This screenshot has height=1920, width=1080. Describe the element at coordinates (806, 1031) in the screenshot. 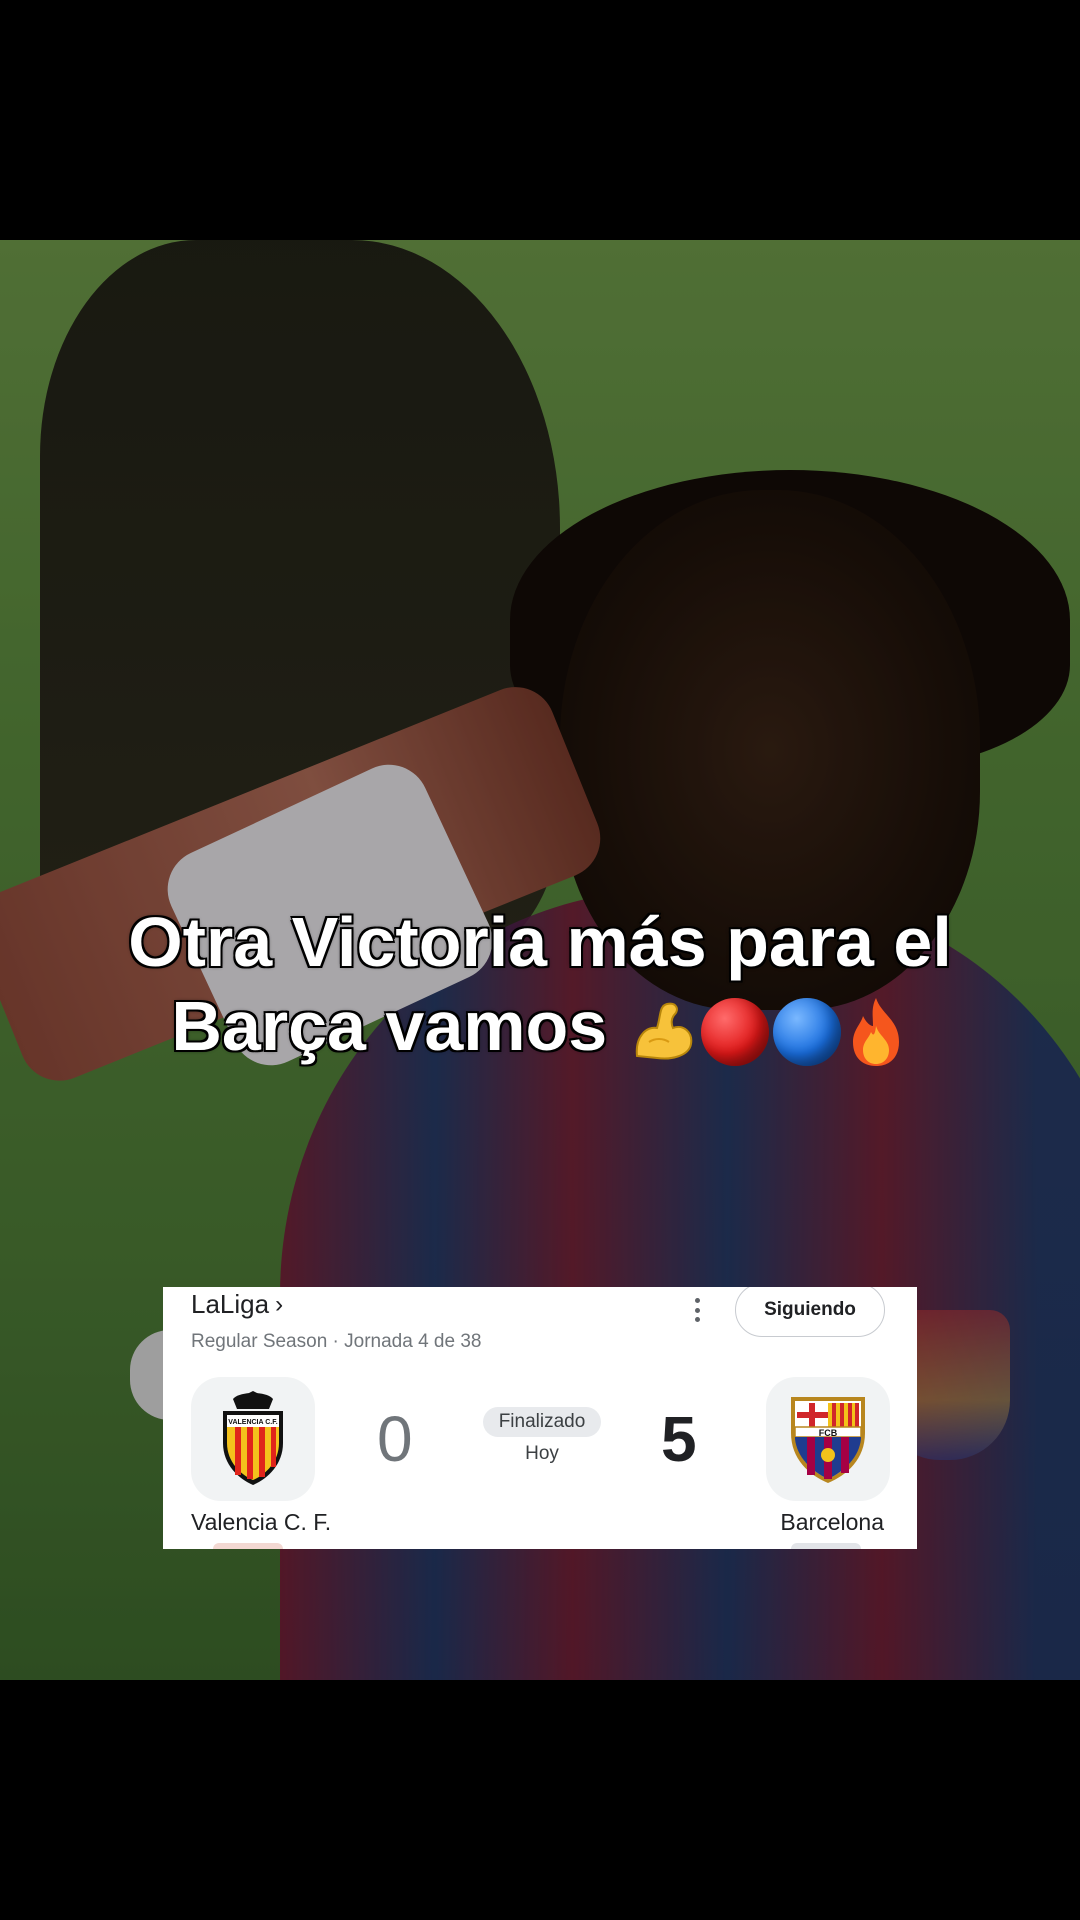

I see `blue-circle-icon` at that location.